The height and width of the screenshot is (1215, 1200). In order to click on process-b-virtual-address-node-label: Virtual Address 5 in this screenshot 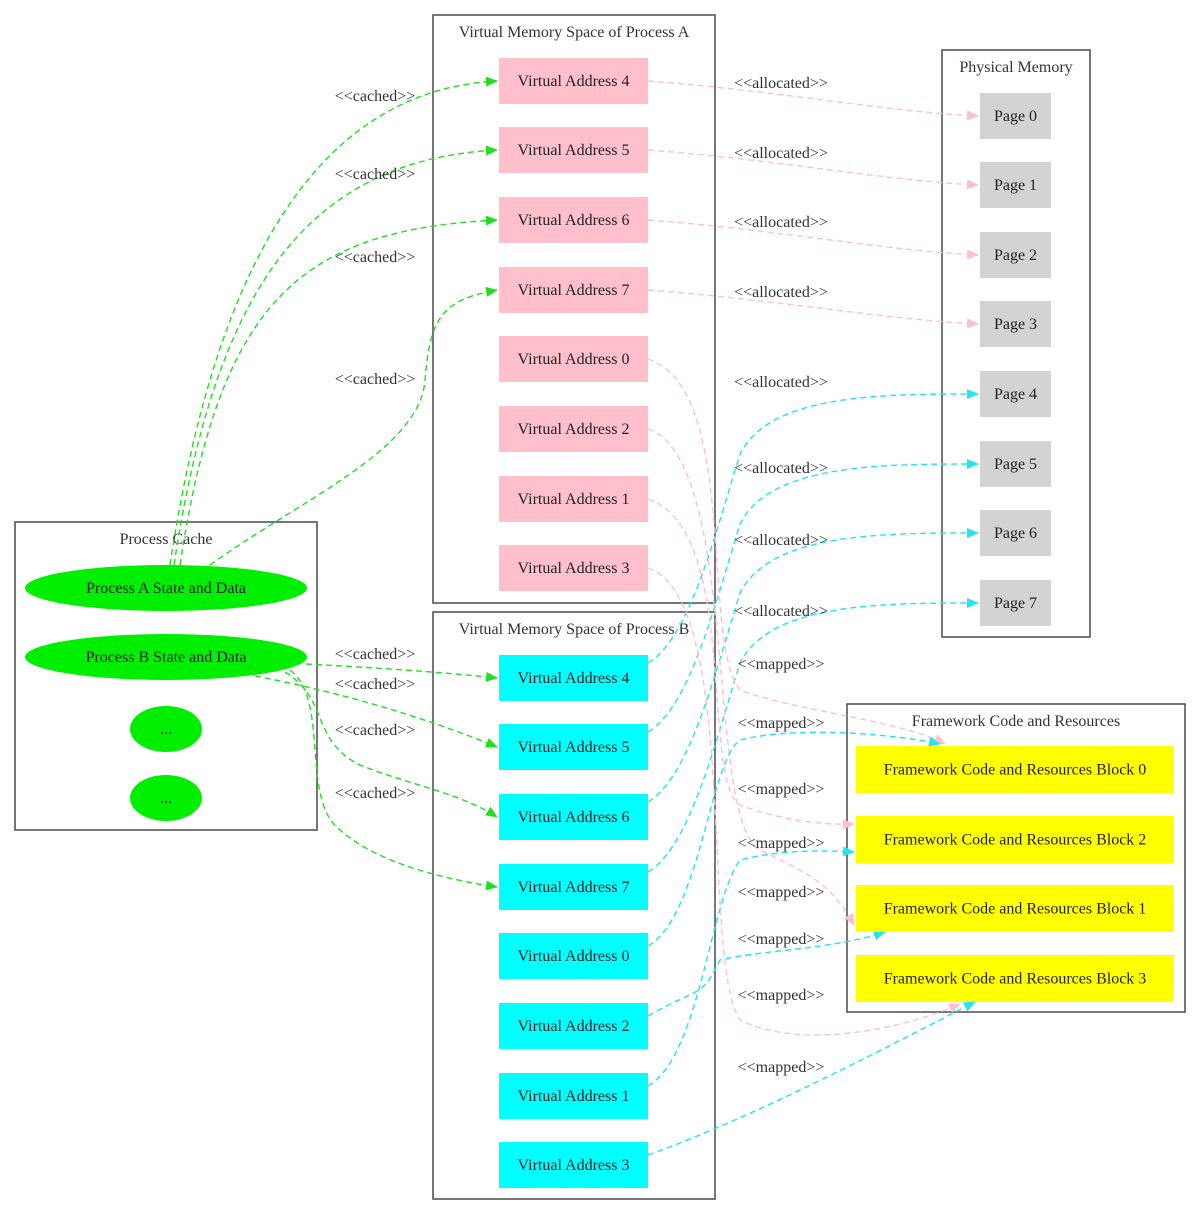, I will do `click(574, 747)`.